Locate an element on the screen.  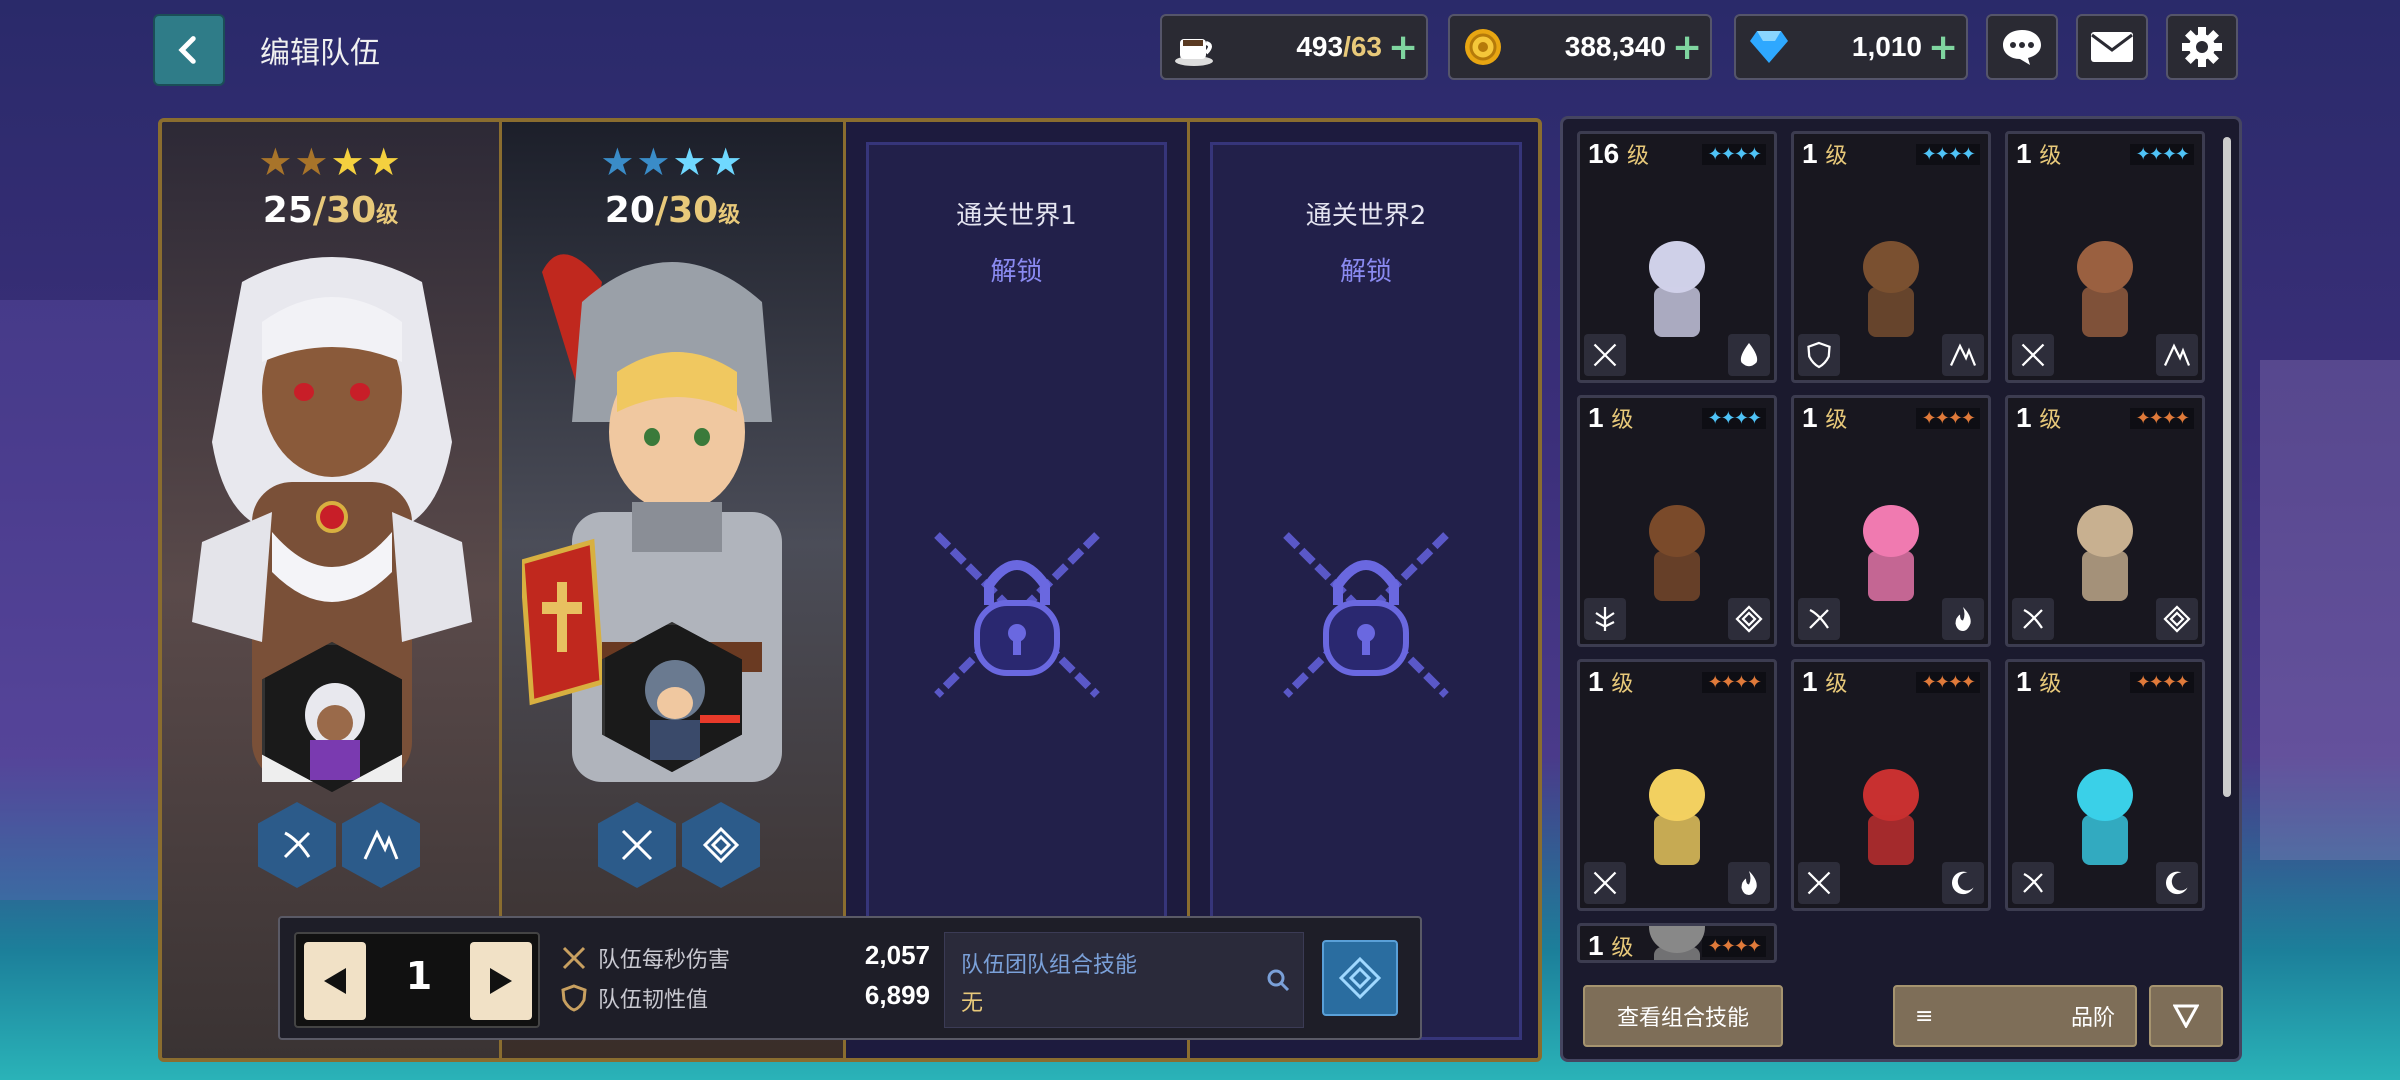
view-combo-skills-button: 查看组合技能 is located at coordinates (1683, 1016).